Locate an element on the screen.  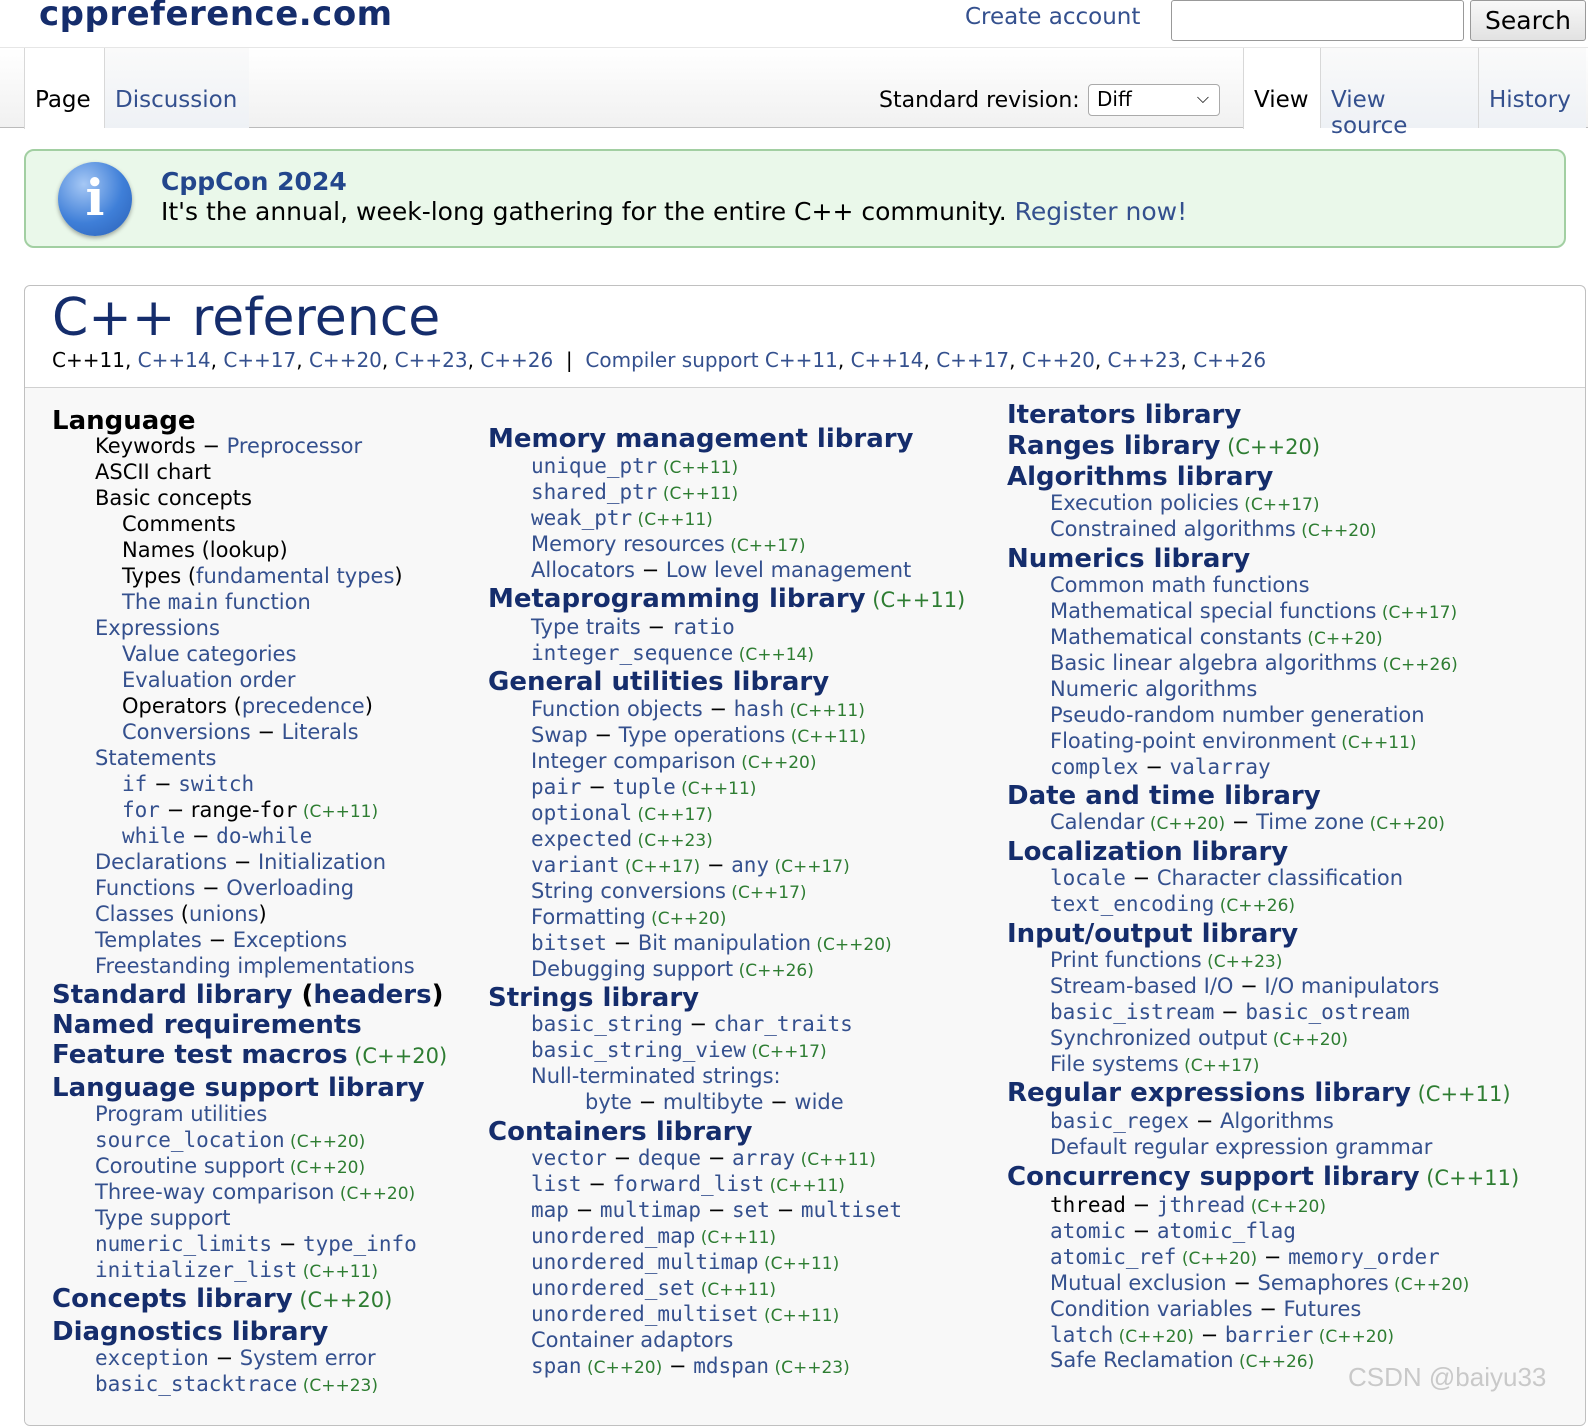
reference-link: Types ( is located at coordinates (159, 576).